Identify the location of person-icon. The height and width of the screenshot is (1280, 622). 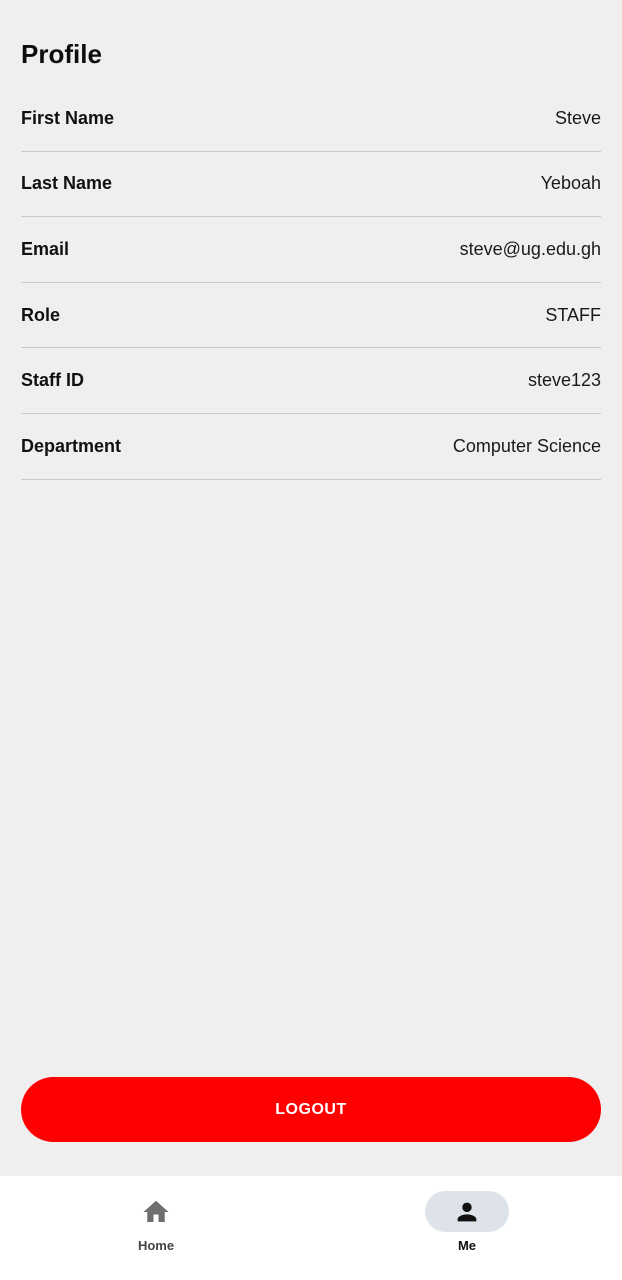
(467, 1211).